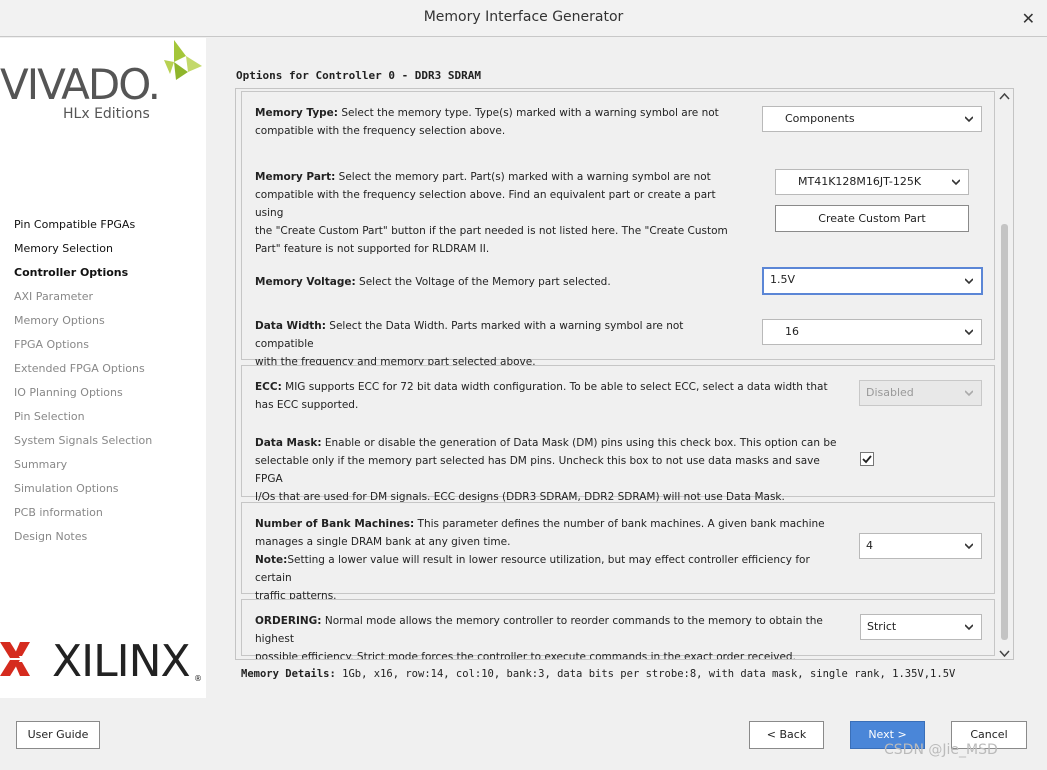 This screenshot has width=1047, height=770. Describe the element at coordinates (268, 387) in the screenshot. I see `ecc-label: ECC:` at that location.